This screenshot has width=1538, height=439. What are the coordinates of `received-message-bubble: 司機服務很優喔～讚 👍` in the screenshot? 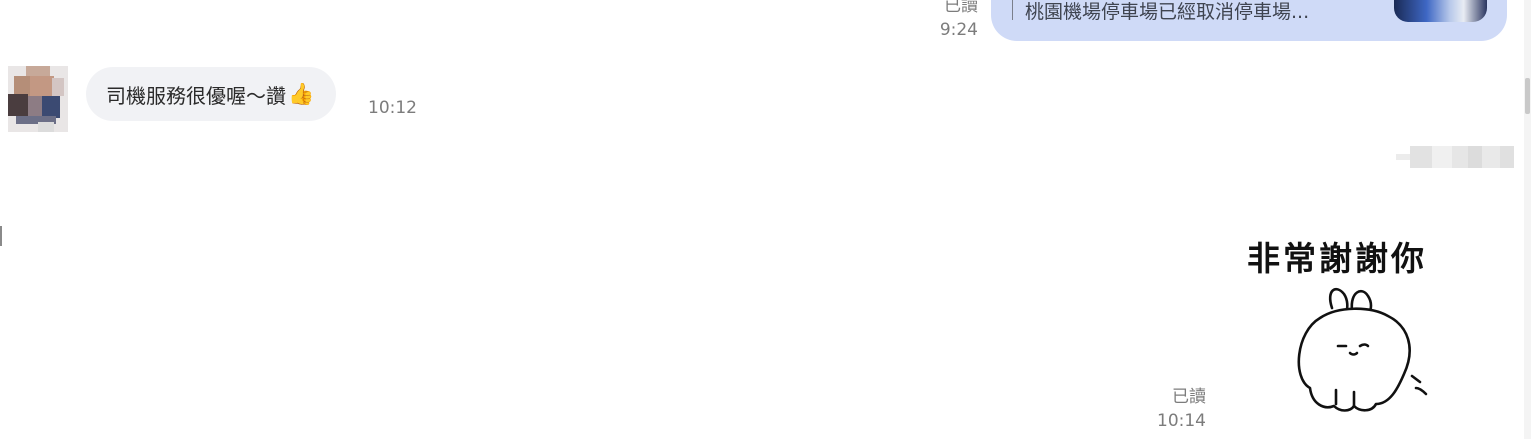 It's located at (211, 94).